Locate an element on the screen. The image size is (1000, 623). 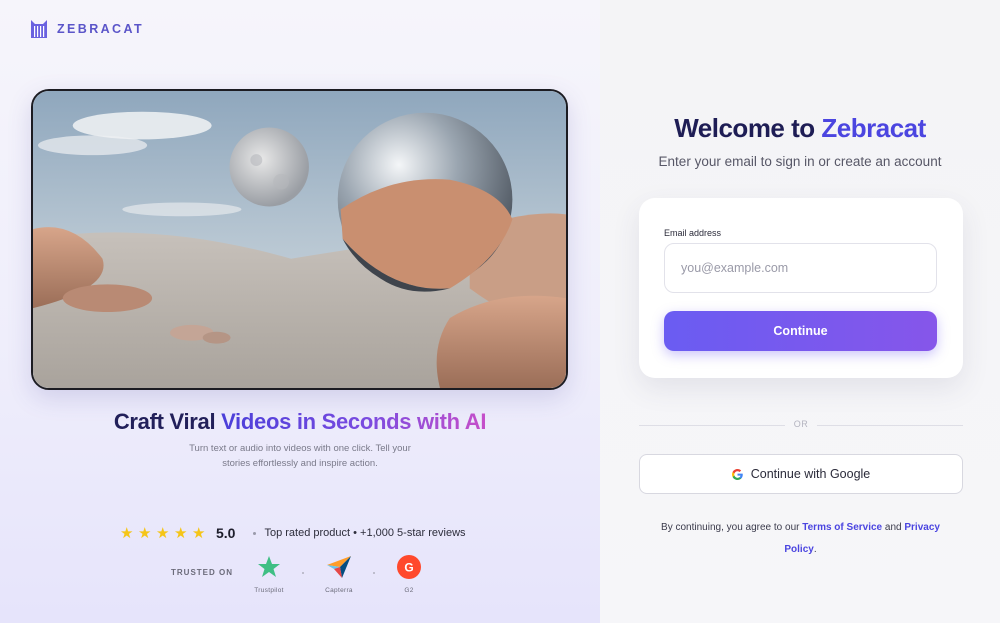
email-label: Email address is located at coordinates (693, 233).